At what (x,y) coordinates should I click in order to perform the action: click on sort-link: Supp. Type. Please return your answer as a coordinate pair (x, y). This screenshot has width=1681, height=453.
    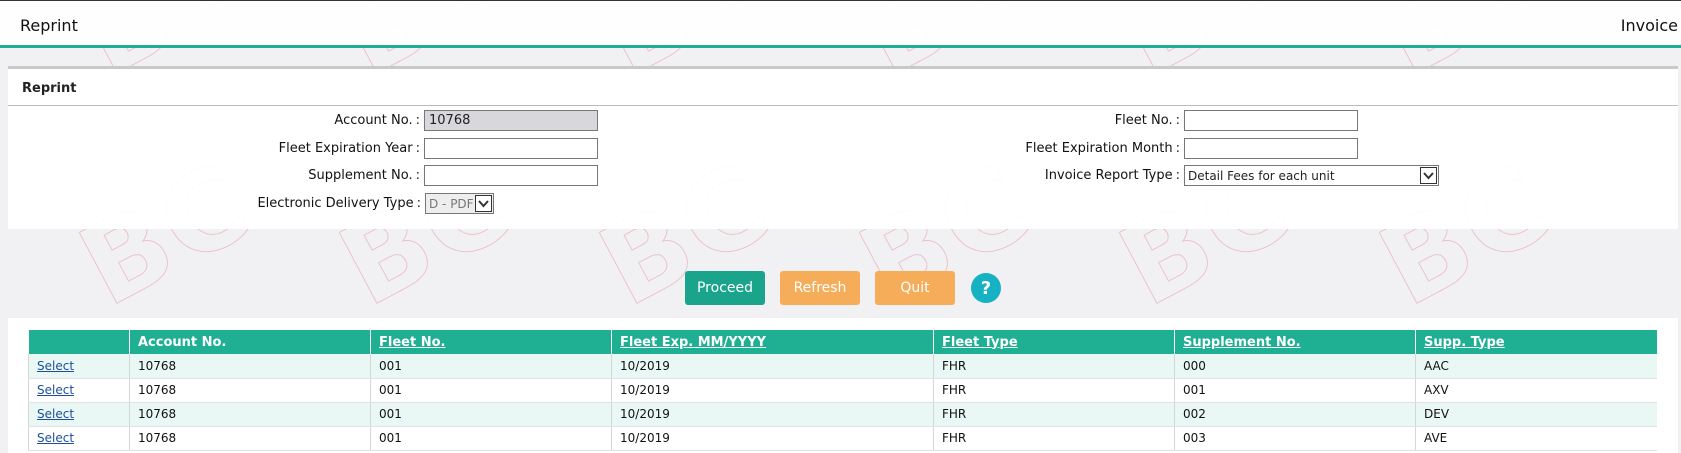
    Looking at the image, I should click on (1464, 342).